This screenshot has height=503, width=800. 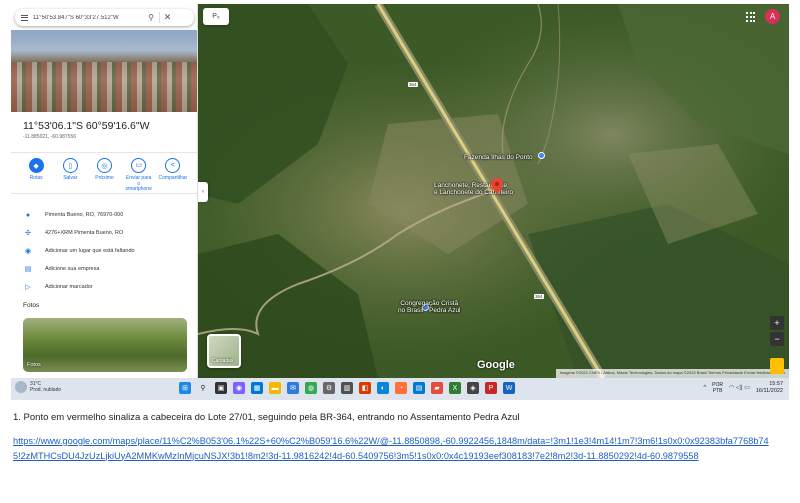 What do you see at coordinates (105, 345) in the screenshot?
I see `photos-thumbnail: Fotos` at bounding box center [105, 345].